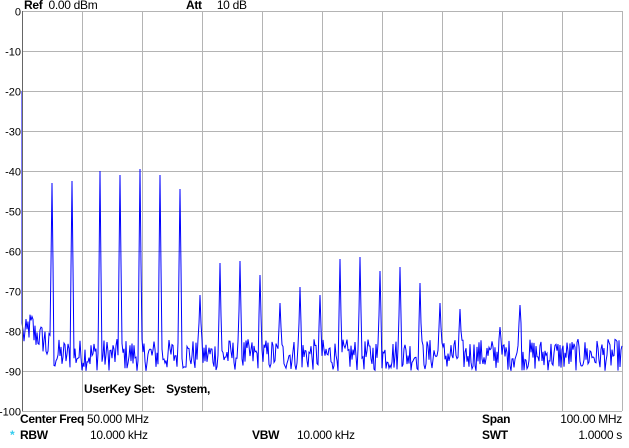 This screenshot has height=448, width=629. I want to click on att-value: 10 dB, so click(231, 6).